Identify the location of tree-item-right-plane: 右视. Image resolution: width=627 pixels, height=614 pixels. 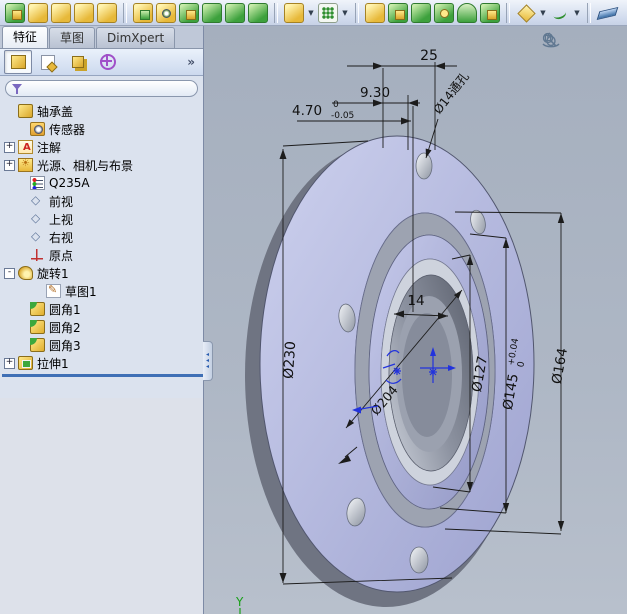
(102, 237).